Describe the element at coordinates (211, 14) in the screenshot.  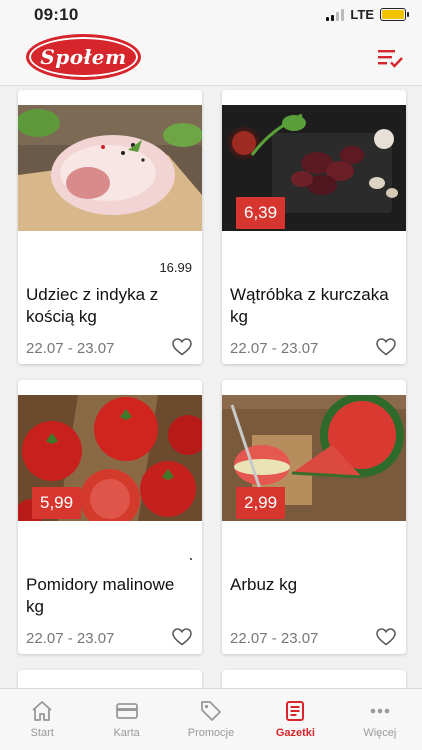
I see `status-bar: 09:10 LTE` at that location.